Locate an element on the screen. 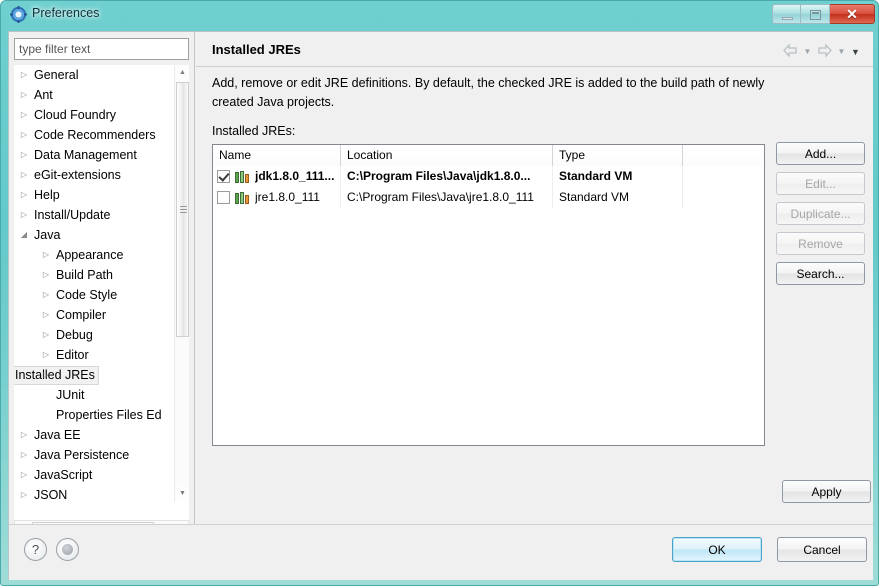 This screenshot has height=586, width=879. sidebar-item-label: Cloud Foundry is located at coordinates (75, 115).